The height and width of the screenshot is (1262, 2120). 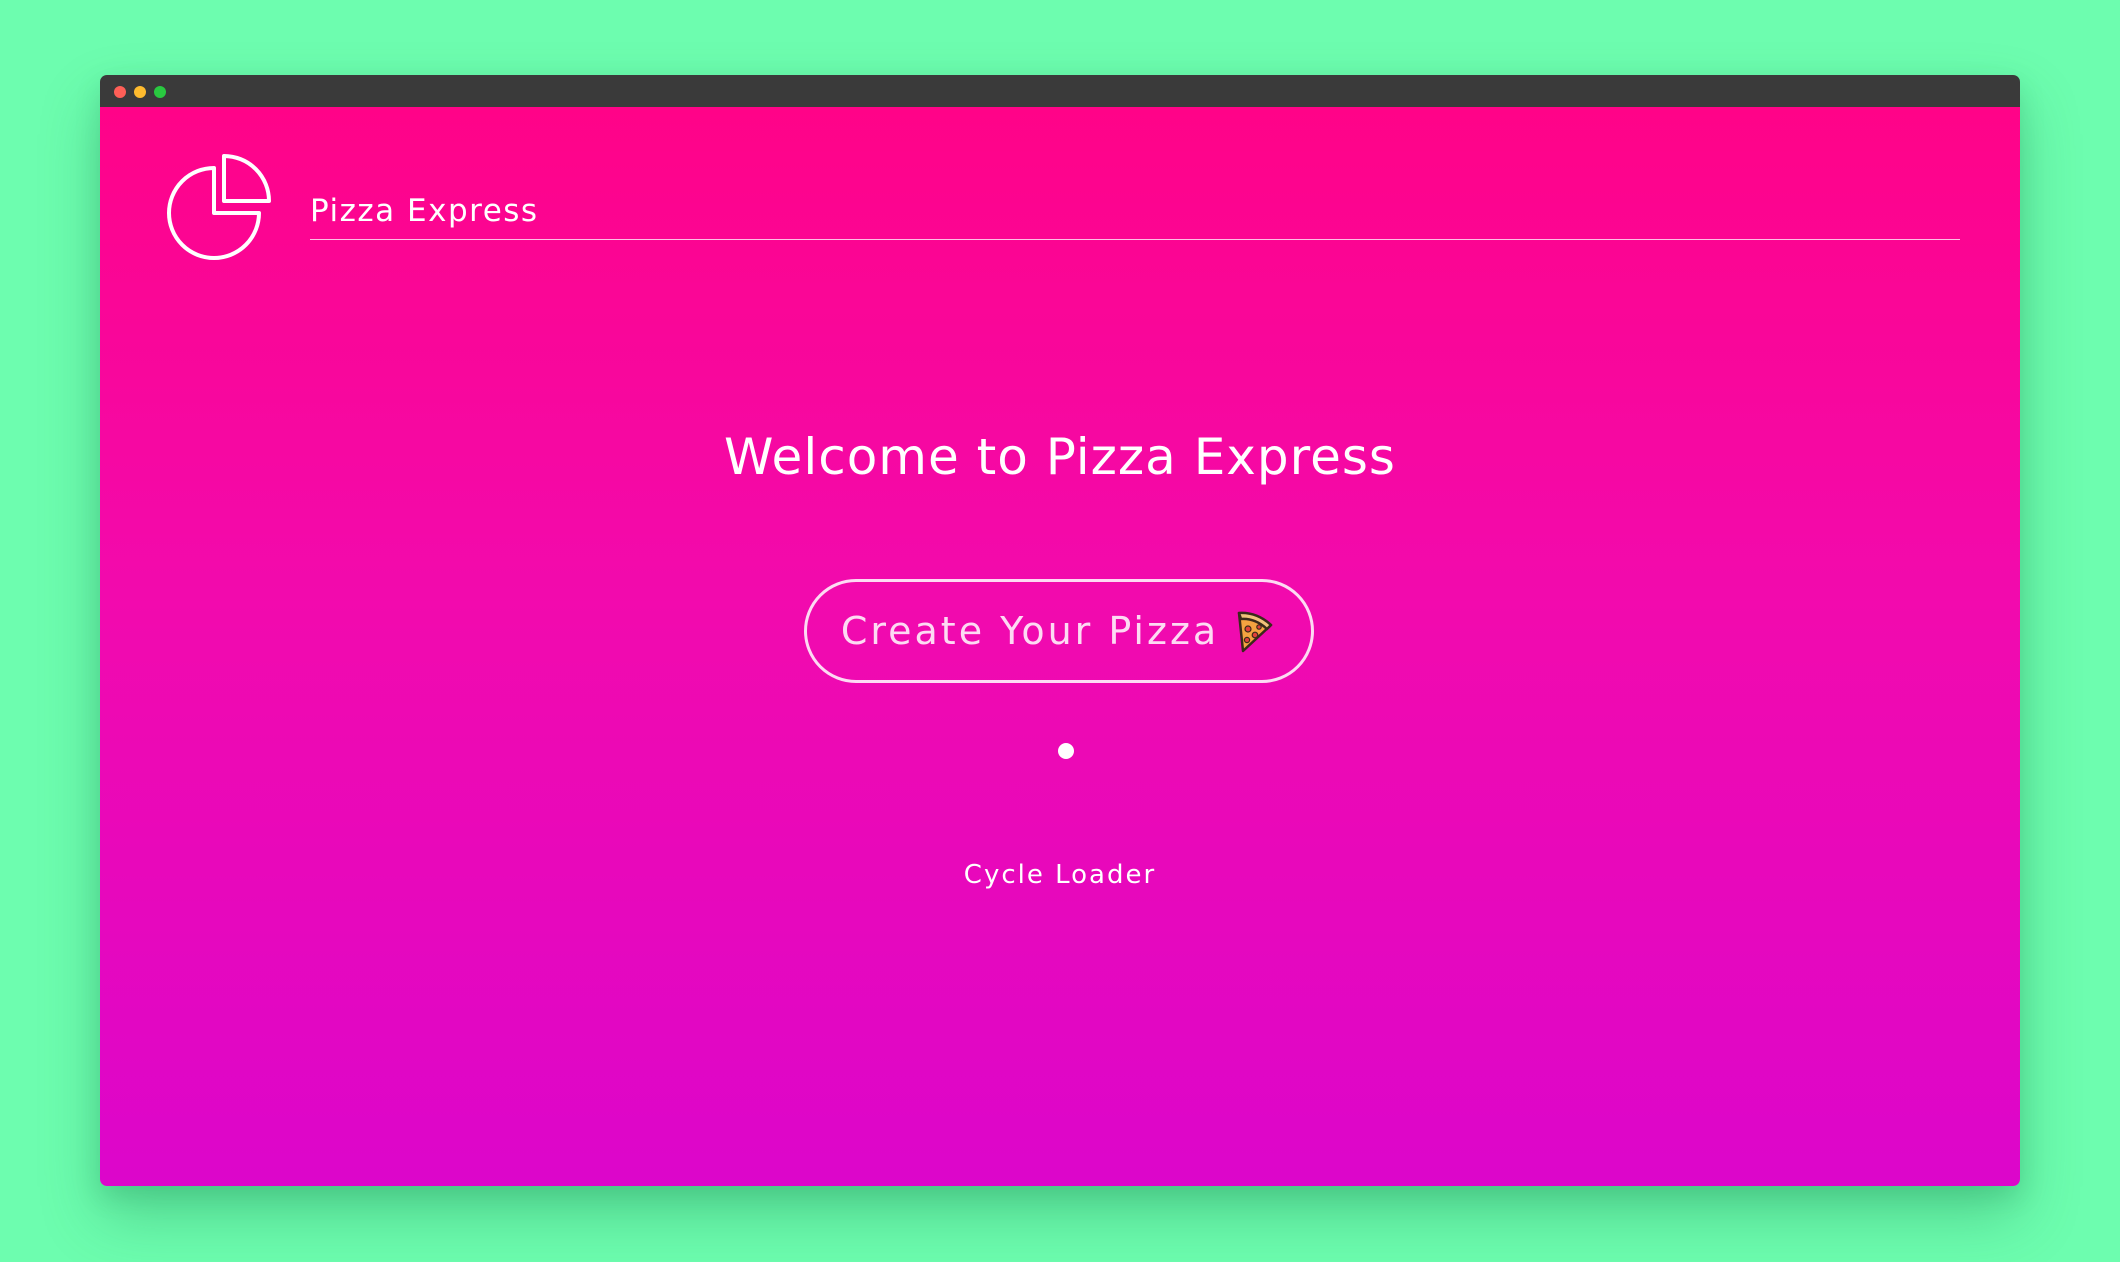 I want to click on pie-chart-icon, so click(x=214, y=213).